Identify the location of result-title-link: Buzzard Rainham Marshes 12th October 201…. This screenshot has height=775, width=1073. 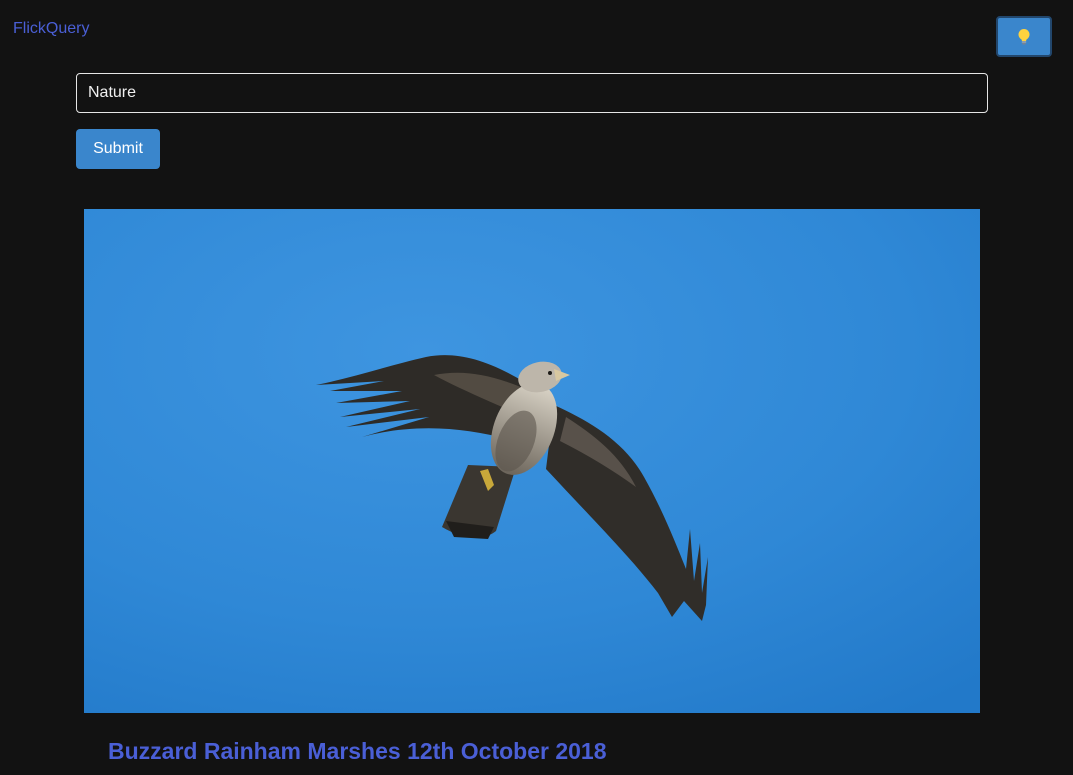
(357, 751).